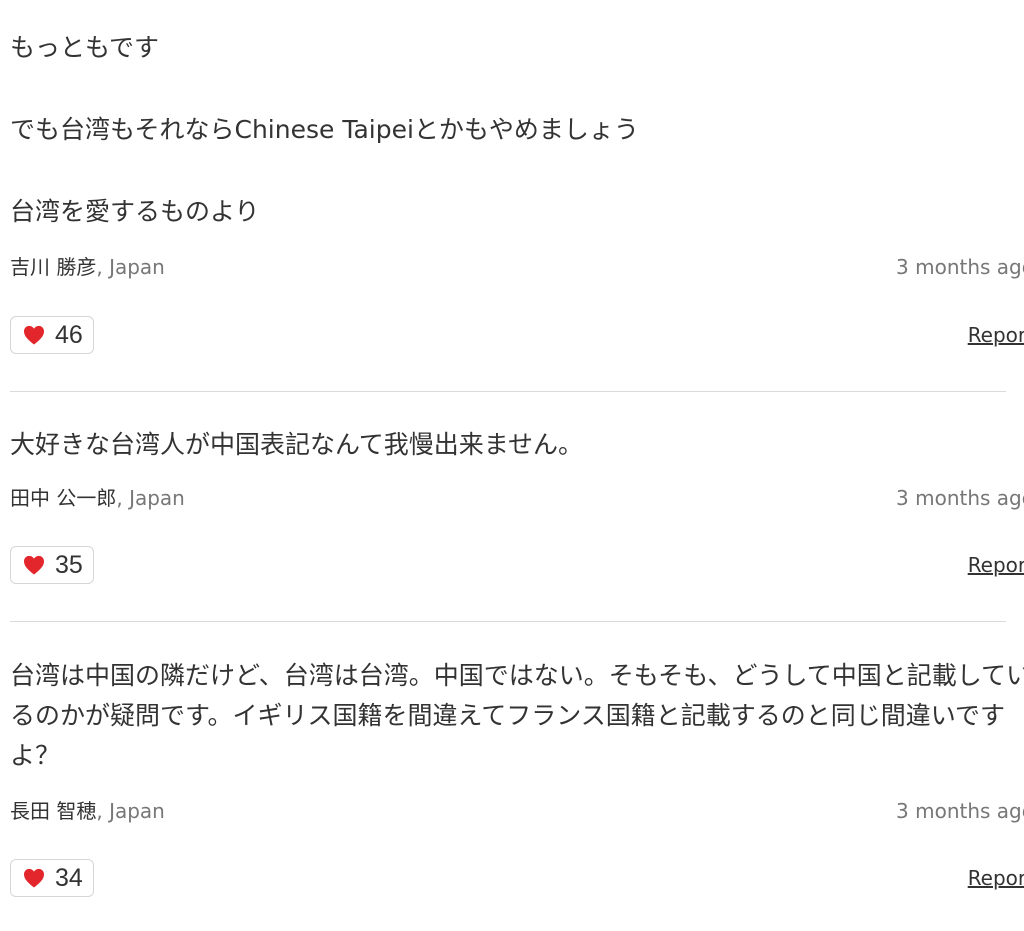  What do you see at coordinates (517, 878) in the screenshot?
I see `comment-actions: 34 Report` at bounding box center [517, 878].